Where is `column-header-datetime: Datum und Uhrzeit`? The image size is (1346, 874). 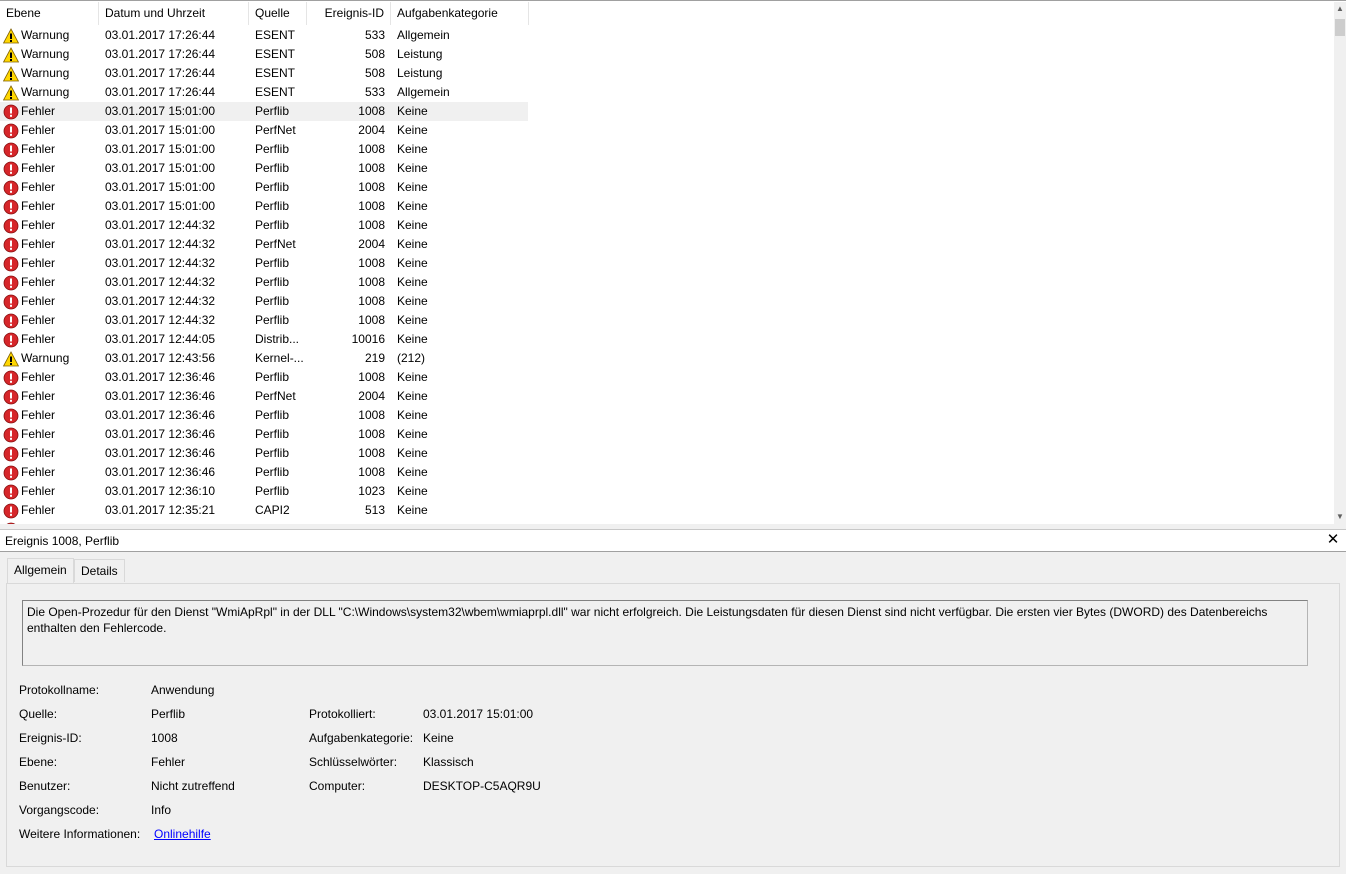
column-header-datetime: Datum und Uhrzeit is located at coordinates (174, 13).